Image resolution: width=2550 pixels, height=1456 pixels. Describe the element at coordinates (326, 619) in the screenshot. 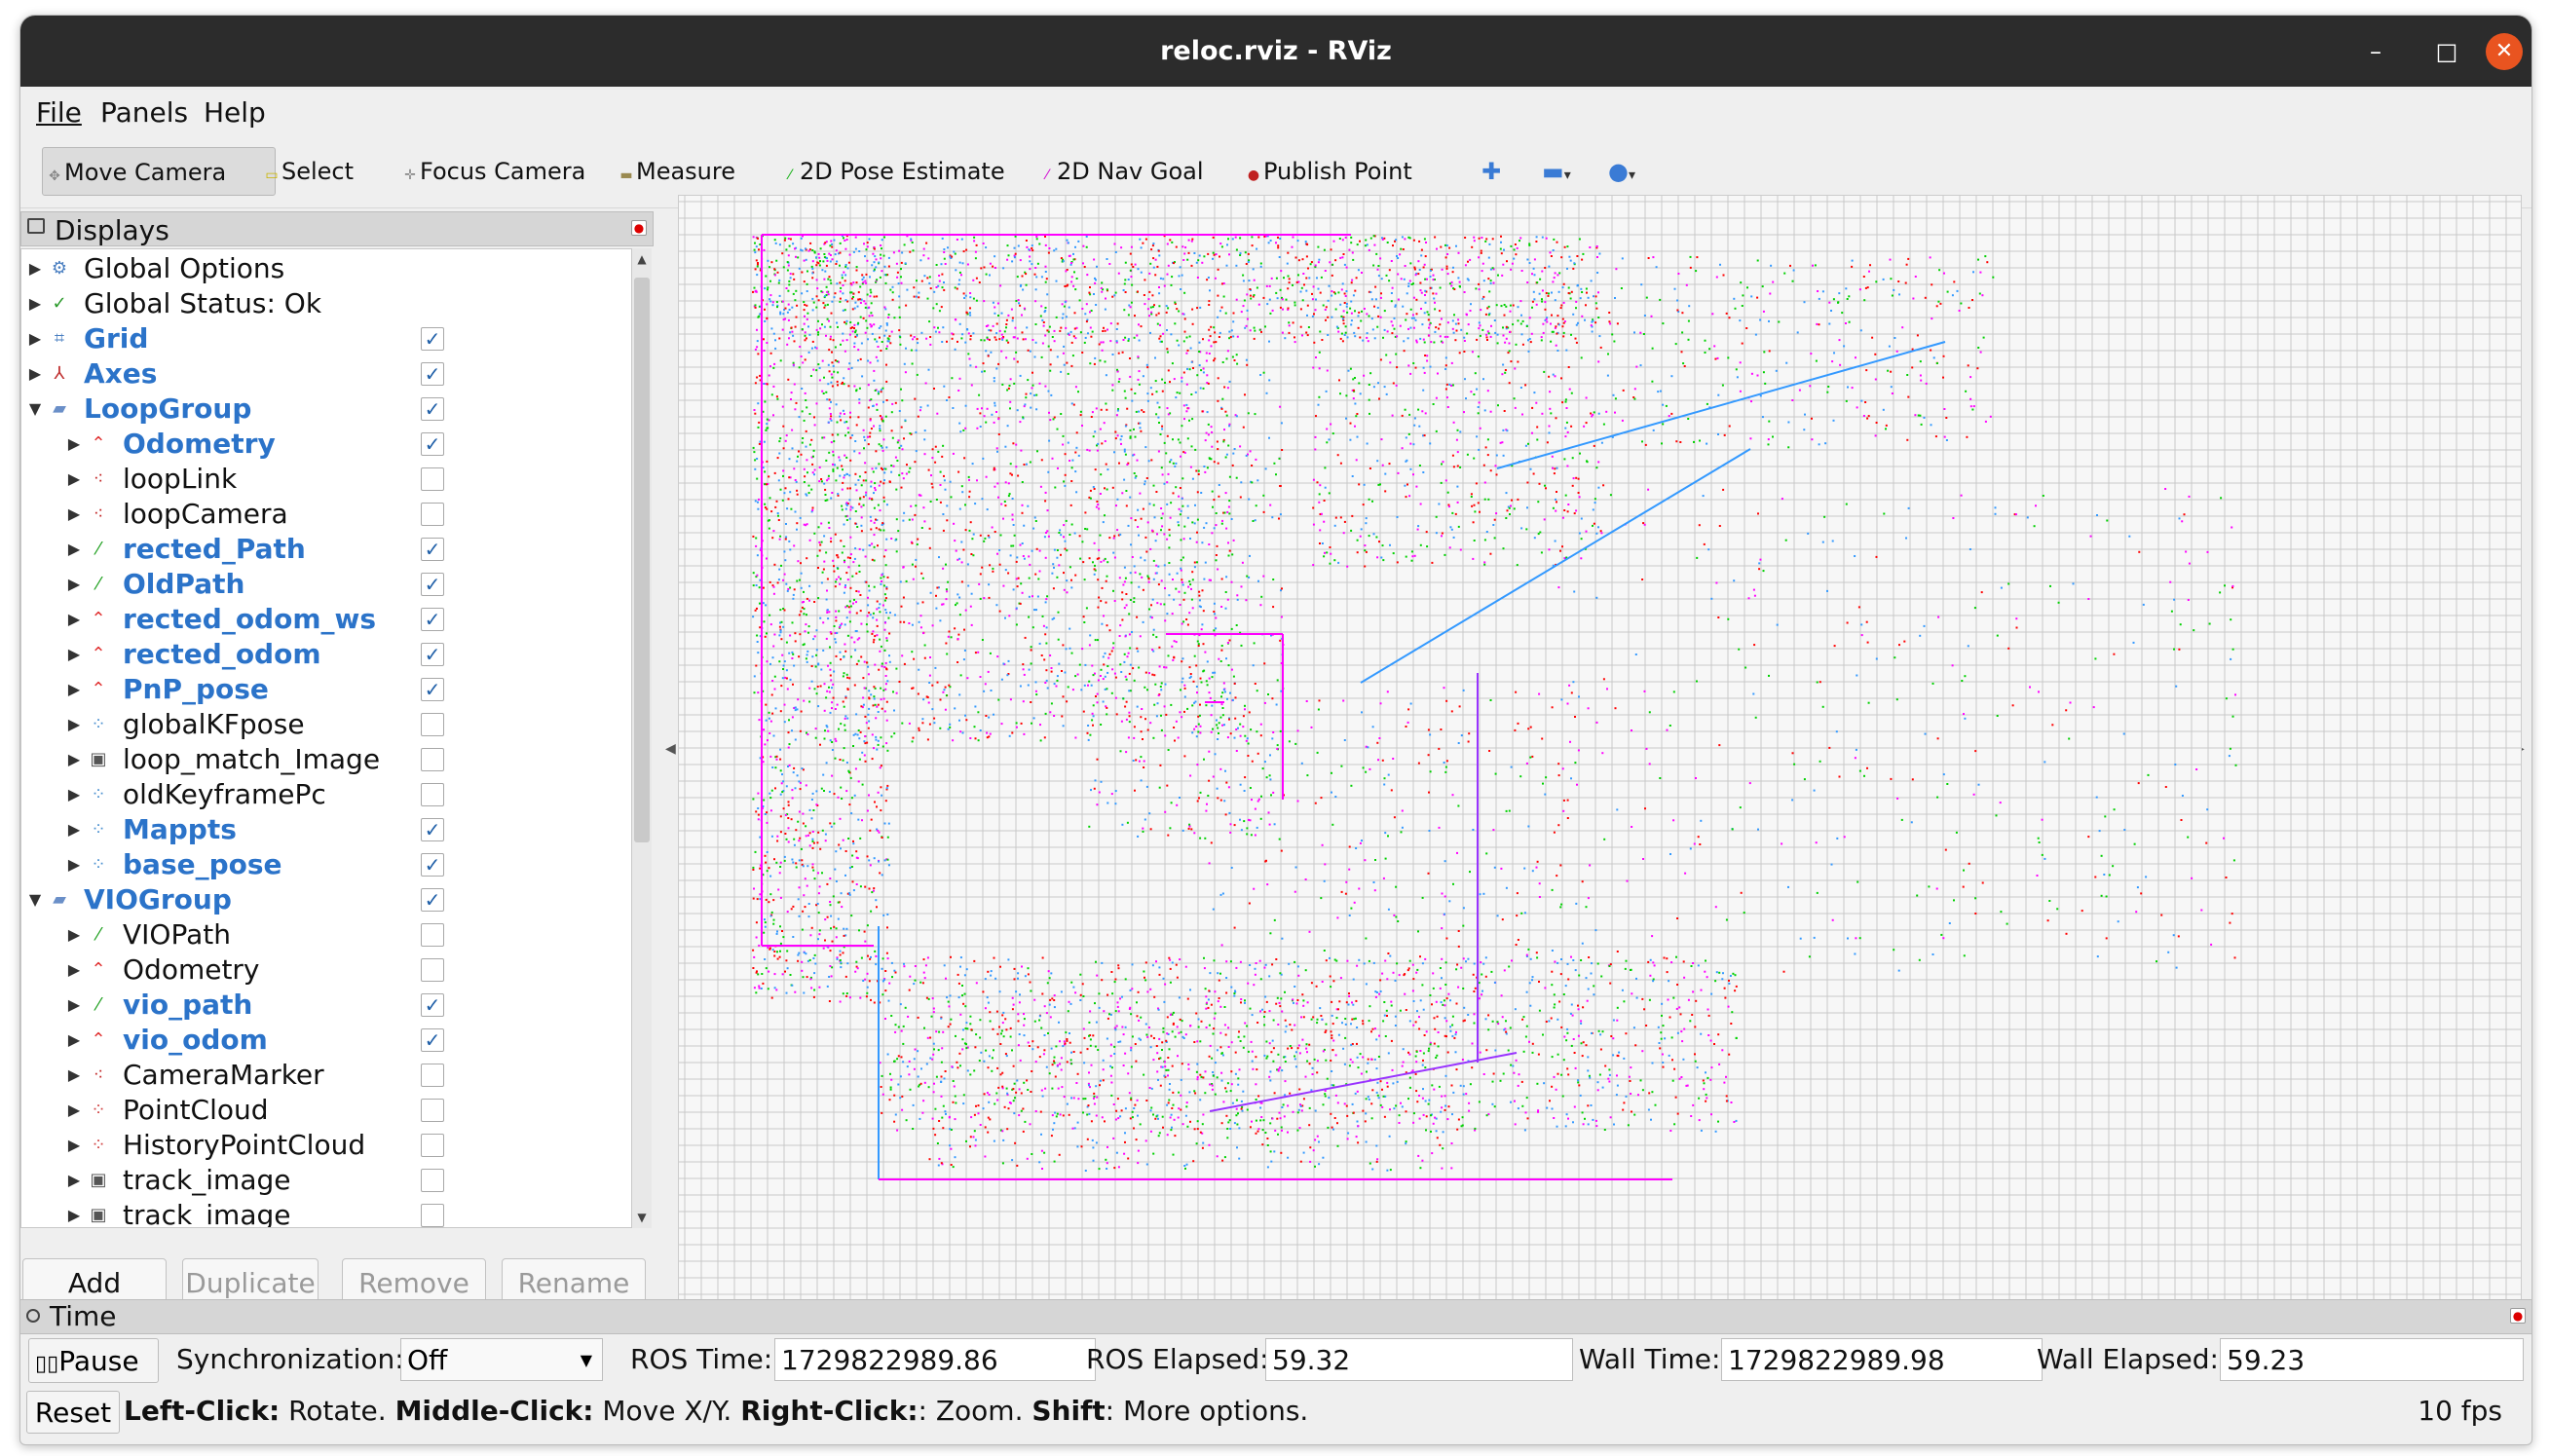

I see `display-row: ▶ ⌃ rected_odom_ws ✓` at that location.